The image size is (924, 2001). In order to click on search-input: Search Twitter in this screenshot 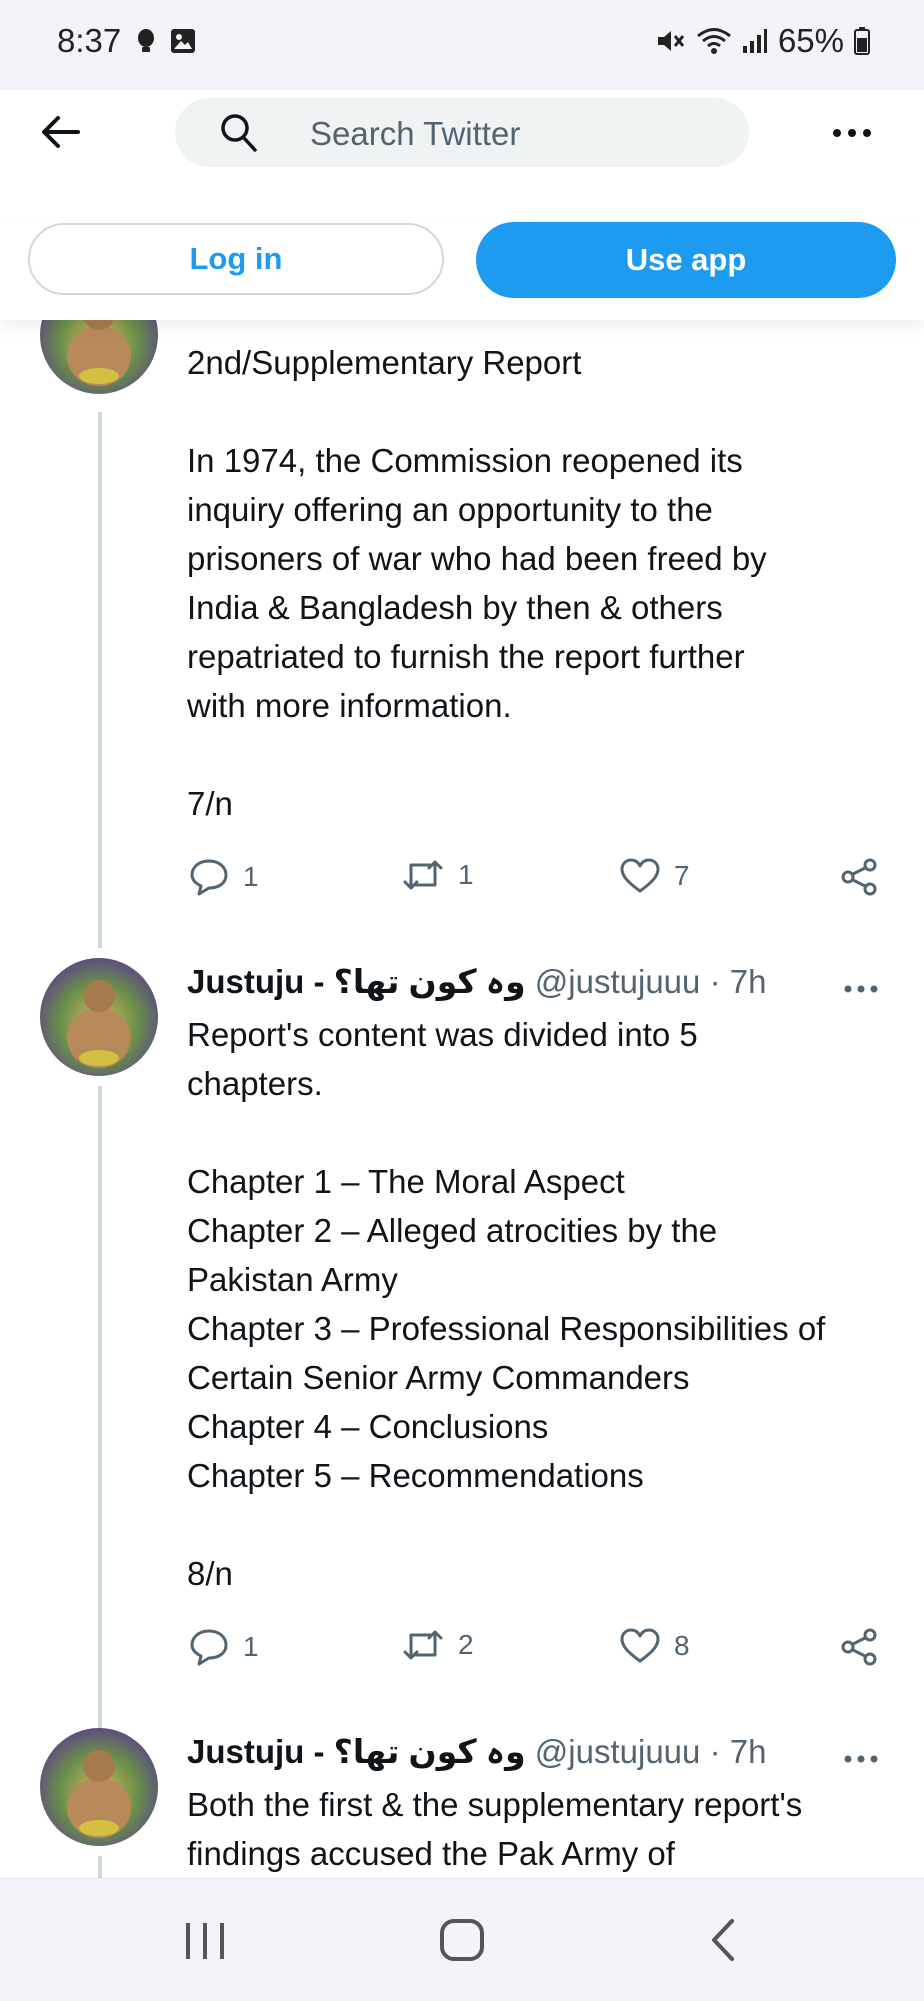, I will do `click(462, 132)`.